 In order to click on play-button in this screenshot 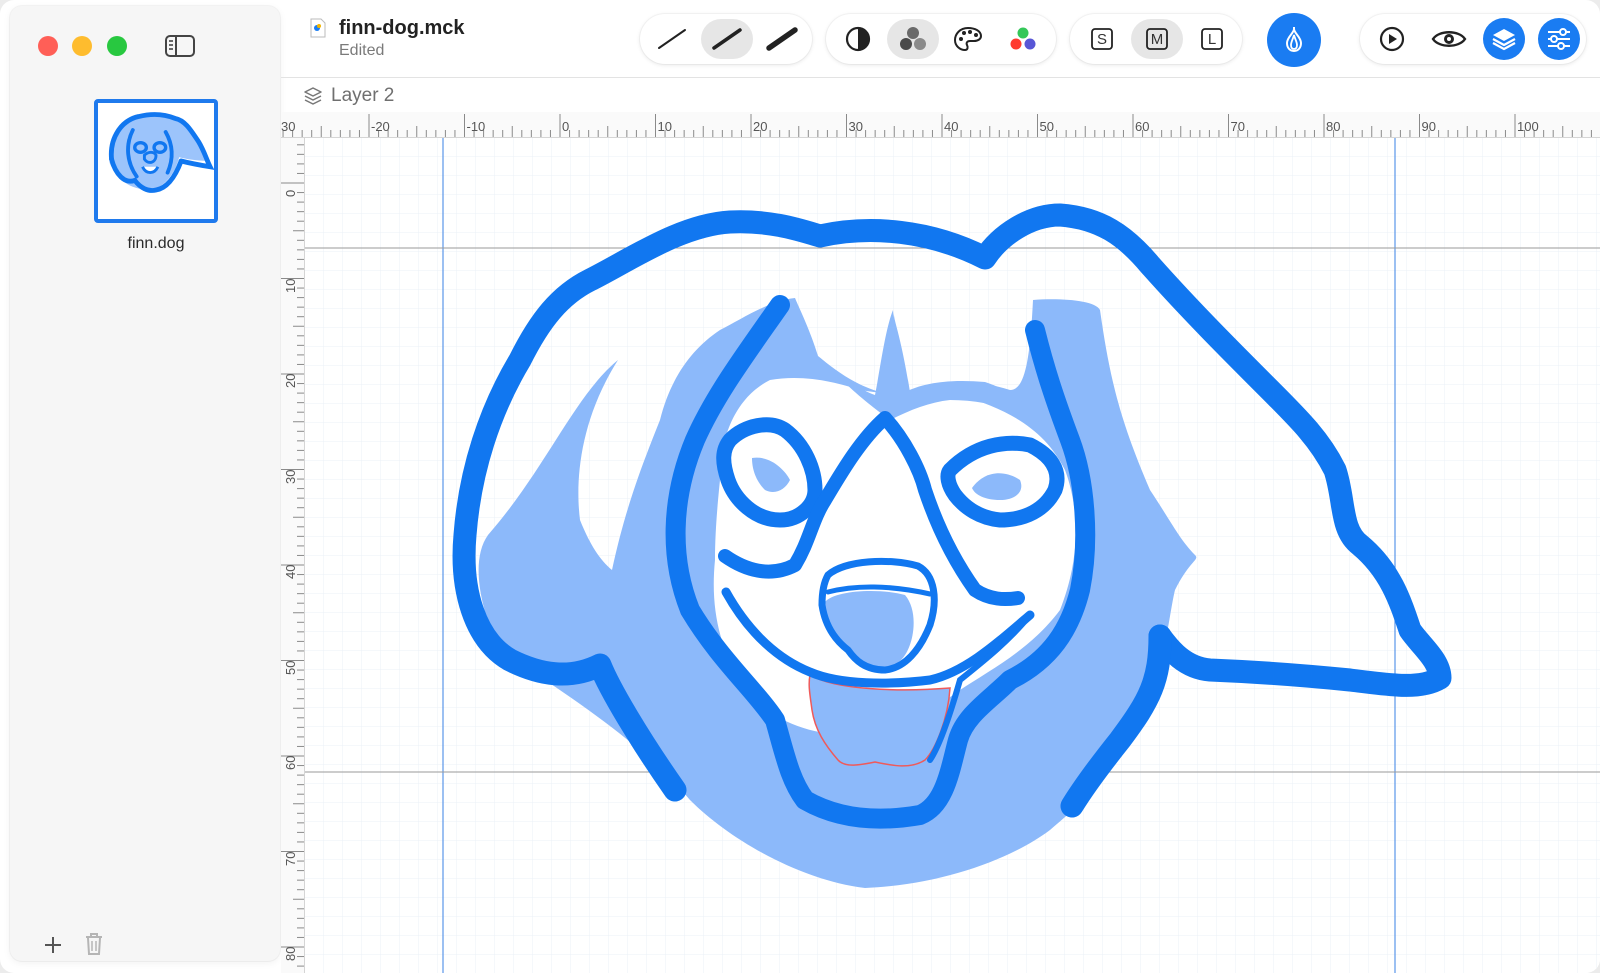, I will do `click(1392, 39)`.